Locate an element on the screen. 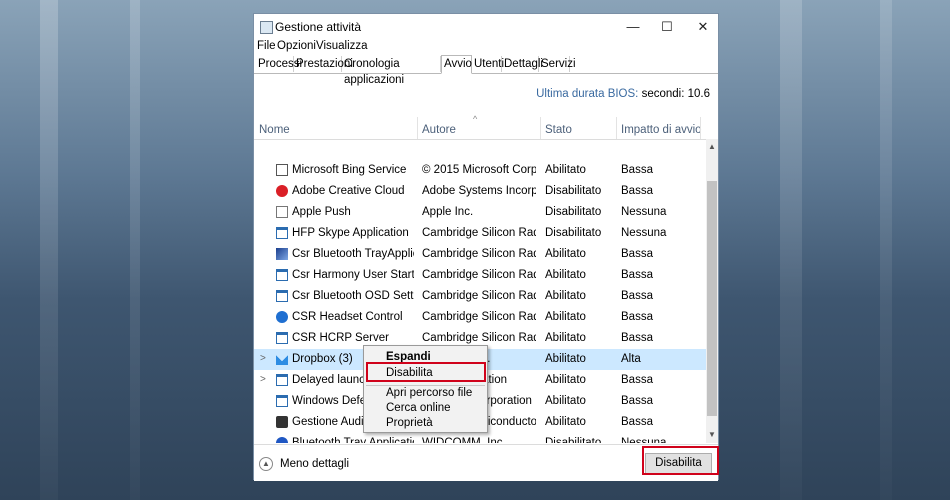 The width and height of the screenshot is (950, 500). row-impact: Alta is located at coordinates (631, 359).